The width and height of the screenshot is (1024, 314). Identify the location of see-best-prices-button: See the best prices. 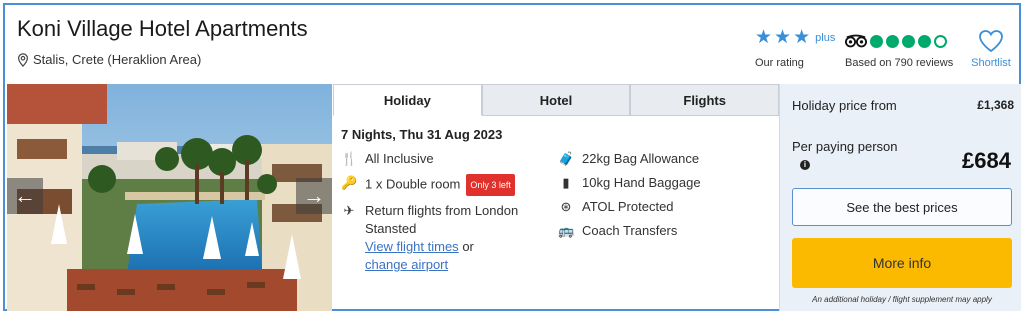
(902, 207).